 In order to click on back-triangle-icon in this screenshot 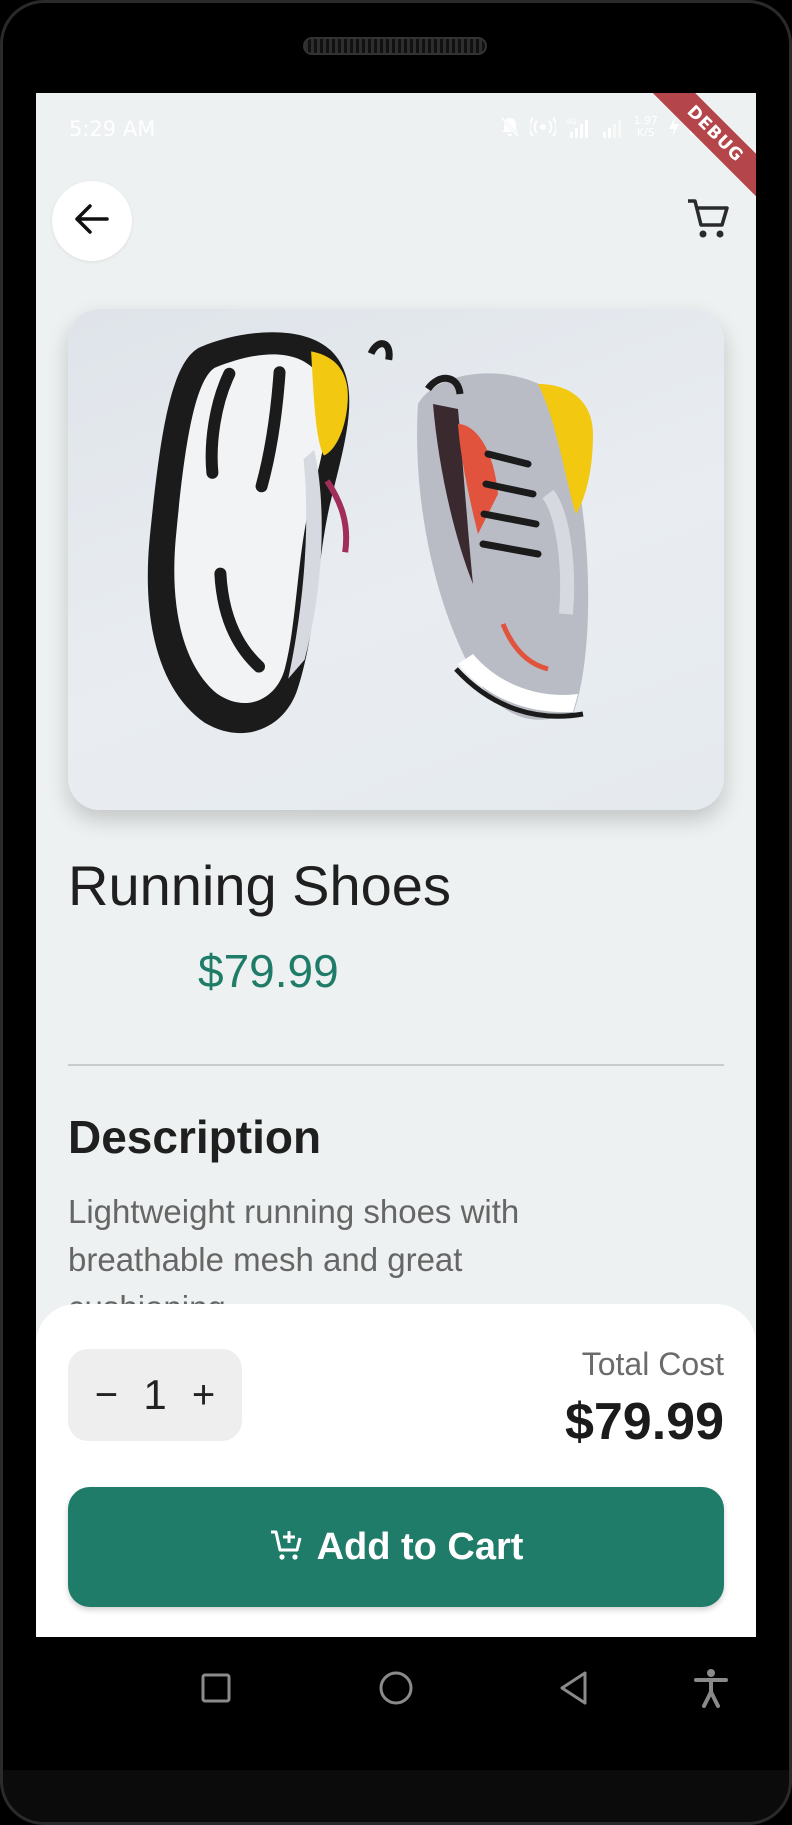, I will do `click(574, 1688)`.